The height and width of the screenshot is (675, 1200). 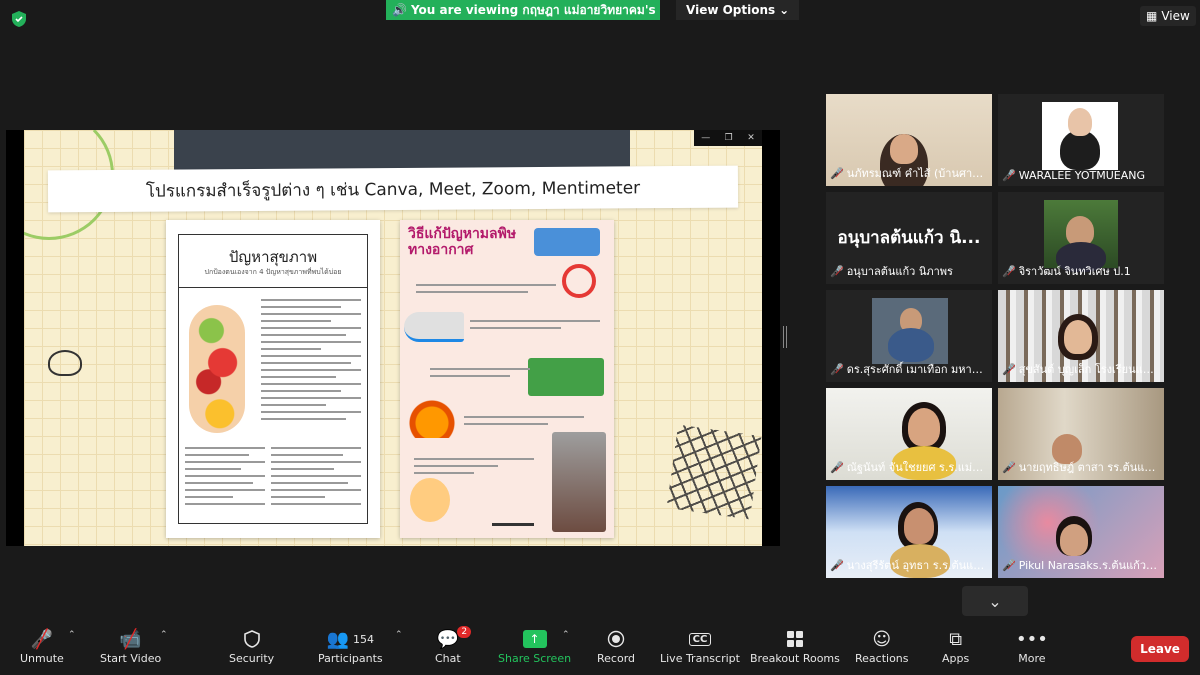 What do you see at coordinates (399, 10) in the screenshot?
I see `speaker-icon: 🔊` at bounding box center [399, 10].